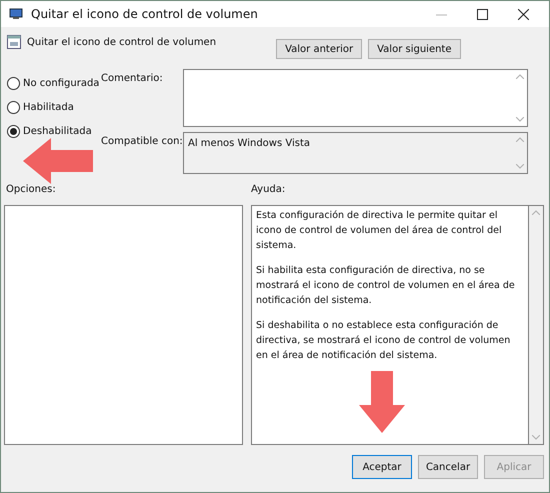 The width and height of the screenshot is (550, 493). I want to click on window-title: Quitar el icono de control de volumen, so click(144, 14).